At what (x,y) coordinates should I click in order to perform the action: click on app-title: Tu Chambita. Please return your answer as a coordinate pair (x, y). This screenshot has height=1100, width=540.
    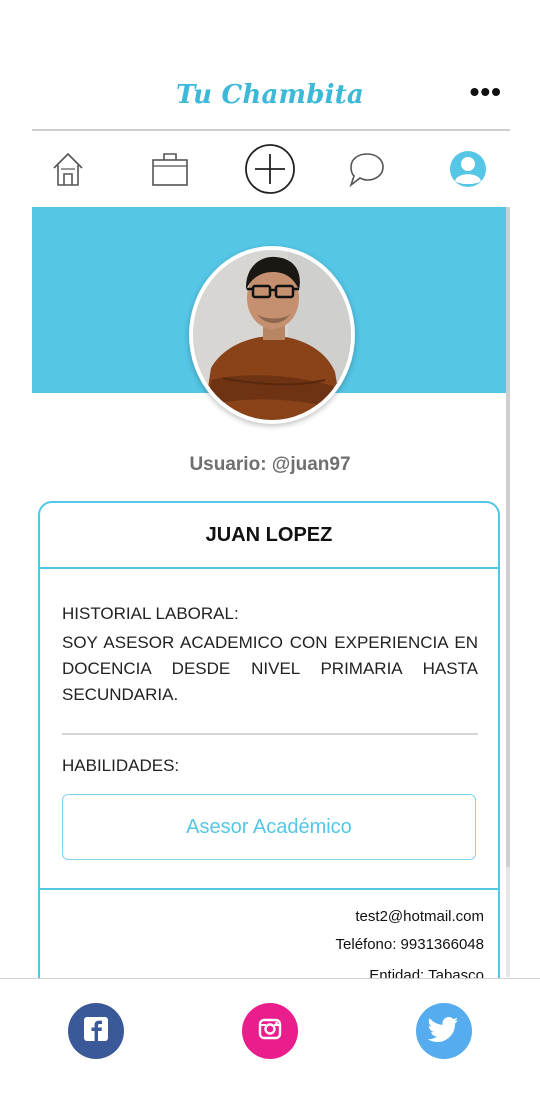
    Looking at the image, I should click on (270, 95).